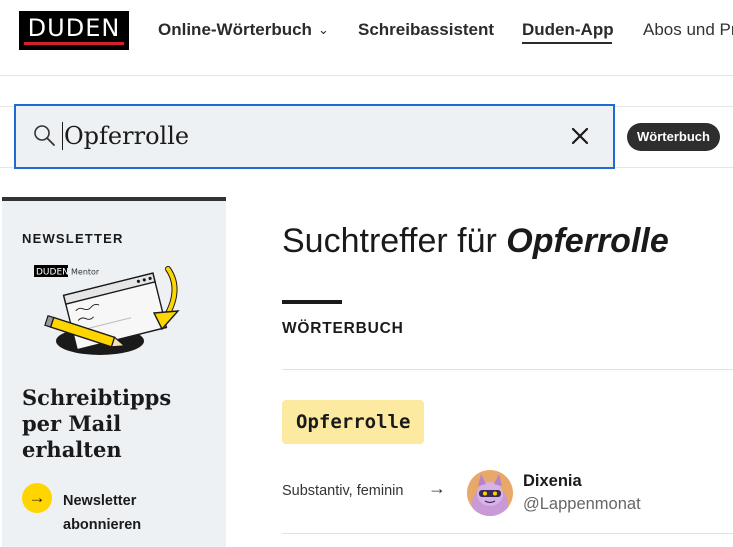  I want to click on section-accent-bar, so click(312, 302).